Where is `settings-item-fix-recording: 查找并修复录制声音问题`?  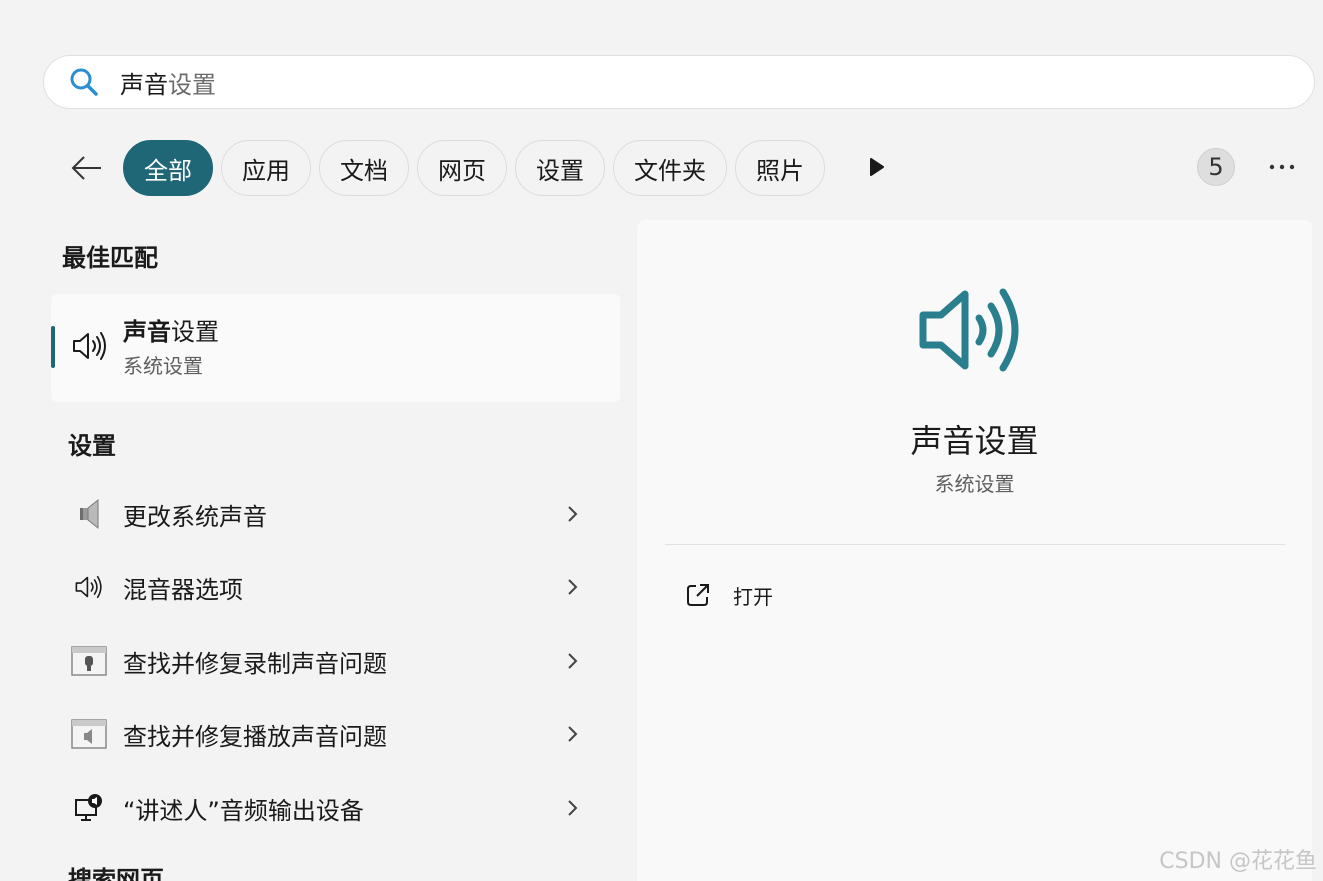
settings-item-fix-recording: 查找并修复录制声音问题 is located at coordinates (335, 661).